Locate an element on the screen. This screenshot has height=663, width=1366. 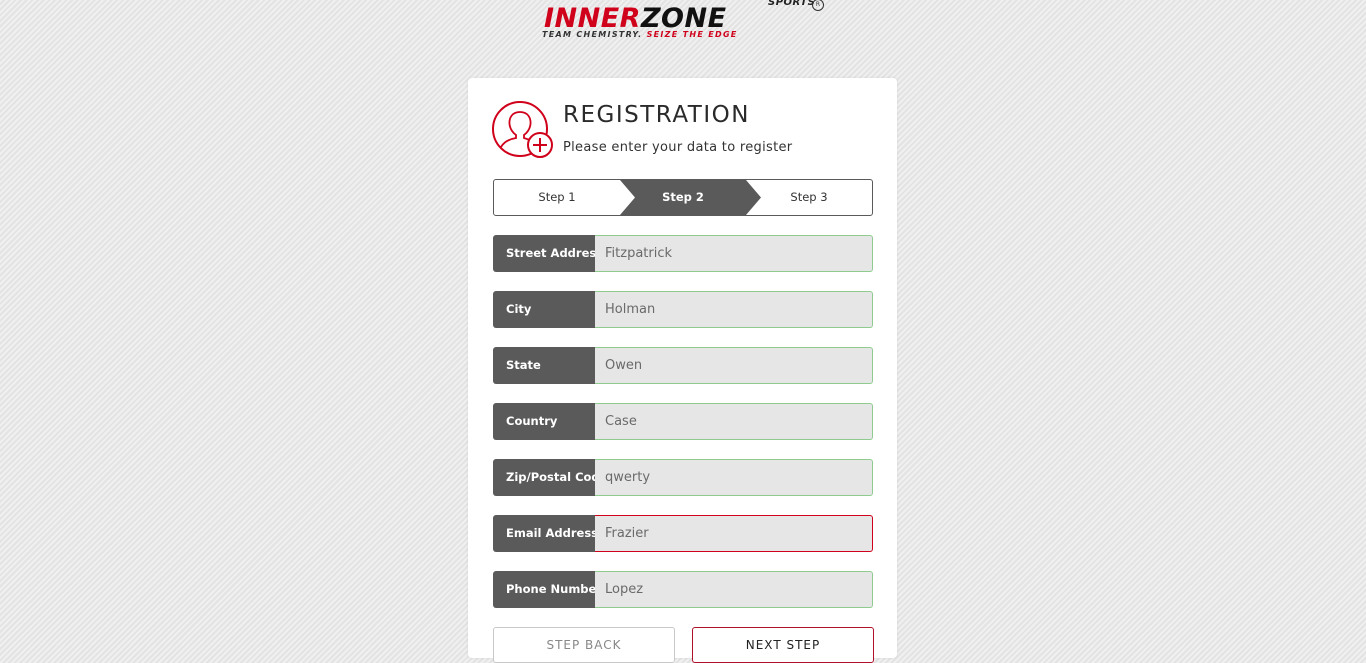
page-subtitle: Please enter your data to register is located at coordinates (678, 147).